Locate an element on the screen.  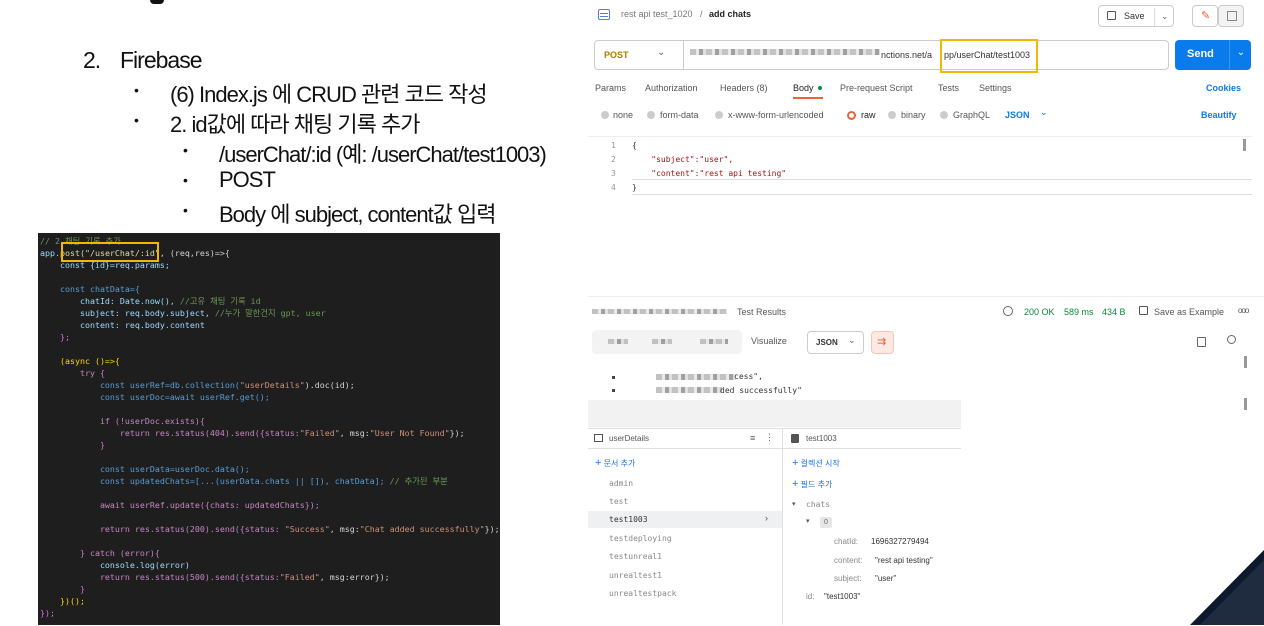
body-active-dot is located at coordinates (820, 88).